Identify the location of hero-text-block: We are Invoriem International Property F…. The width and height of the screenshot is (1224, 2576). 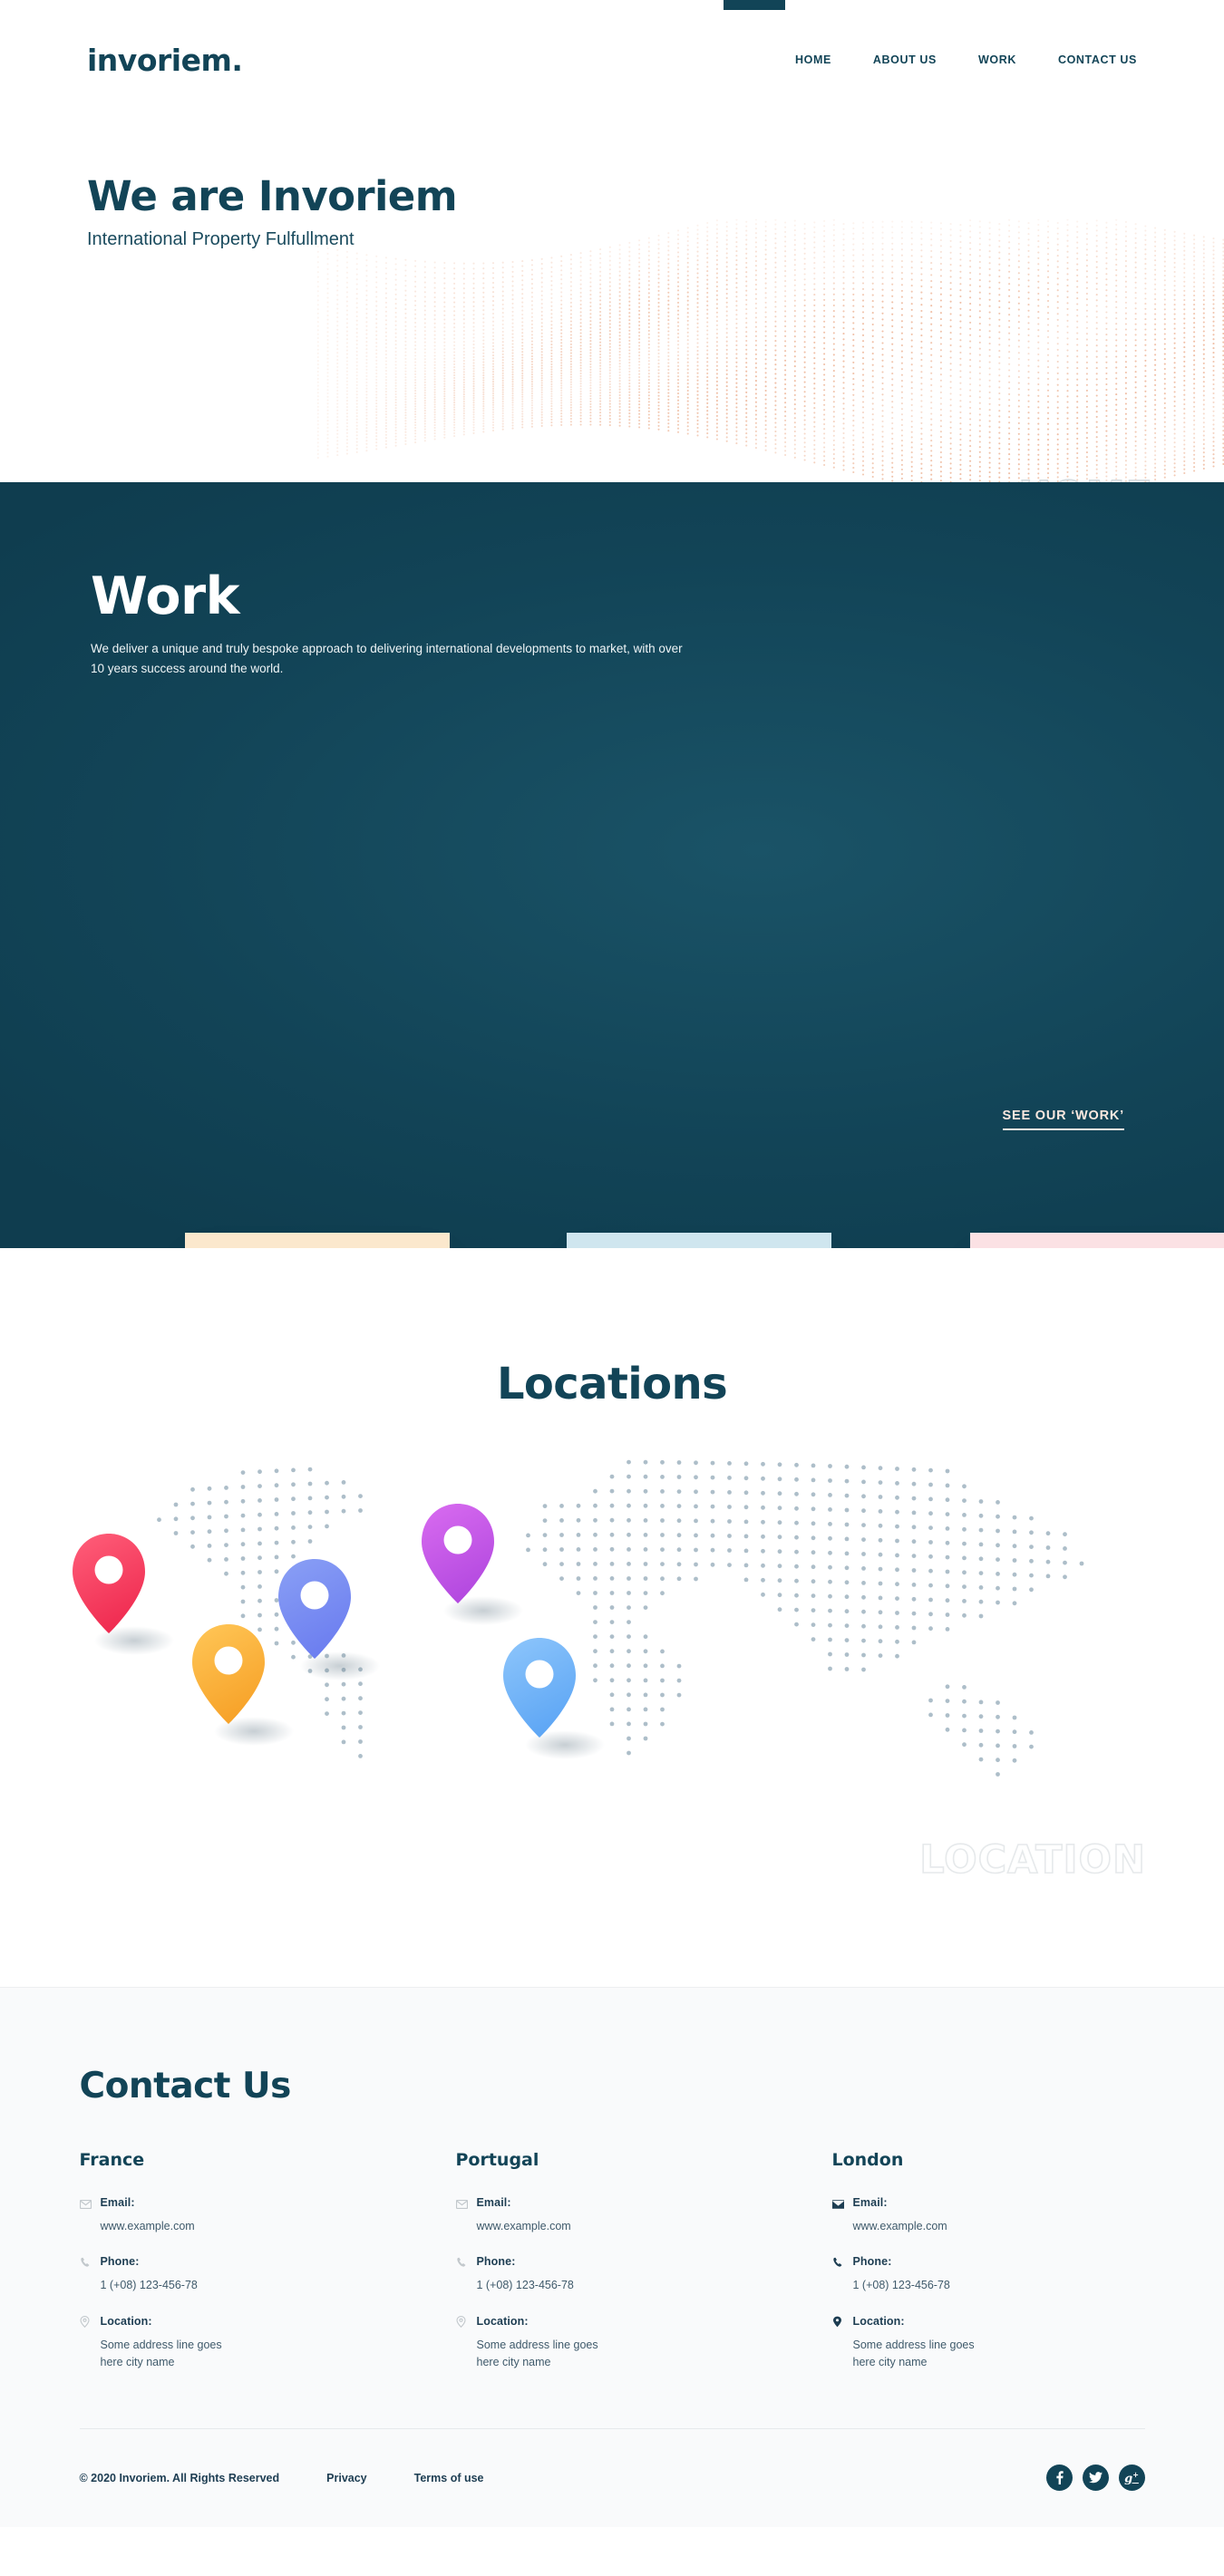
(272, 211).